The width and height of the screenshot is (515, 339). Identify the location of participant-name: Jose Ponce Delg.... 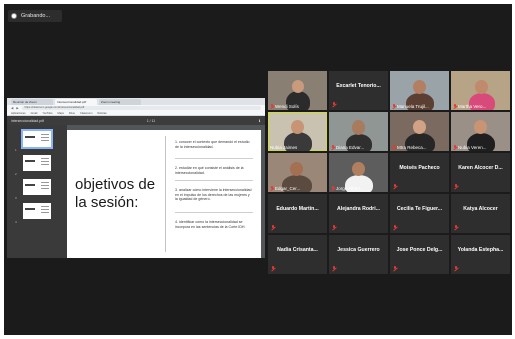
(419, 250).